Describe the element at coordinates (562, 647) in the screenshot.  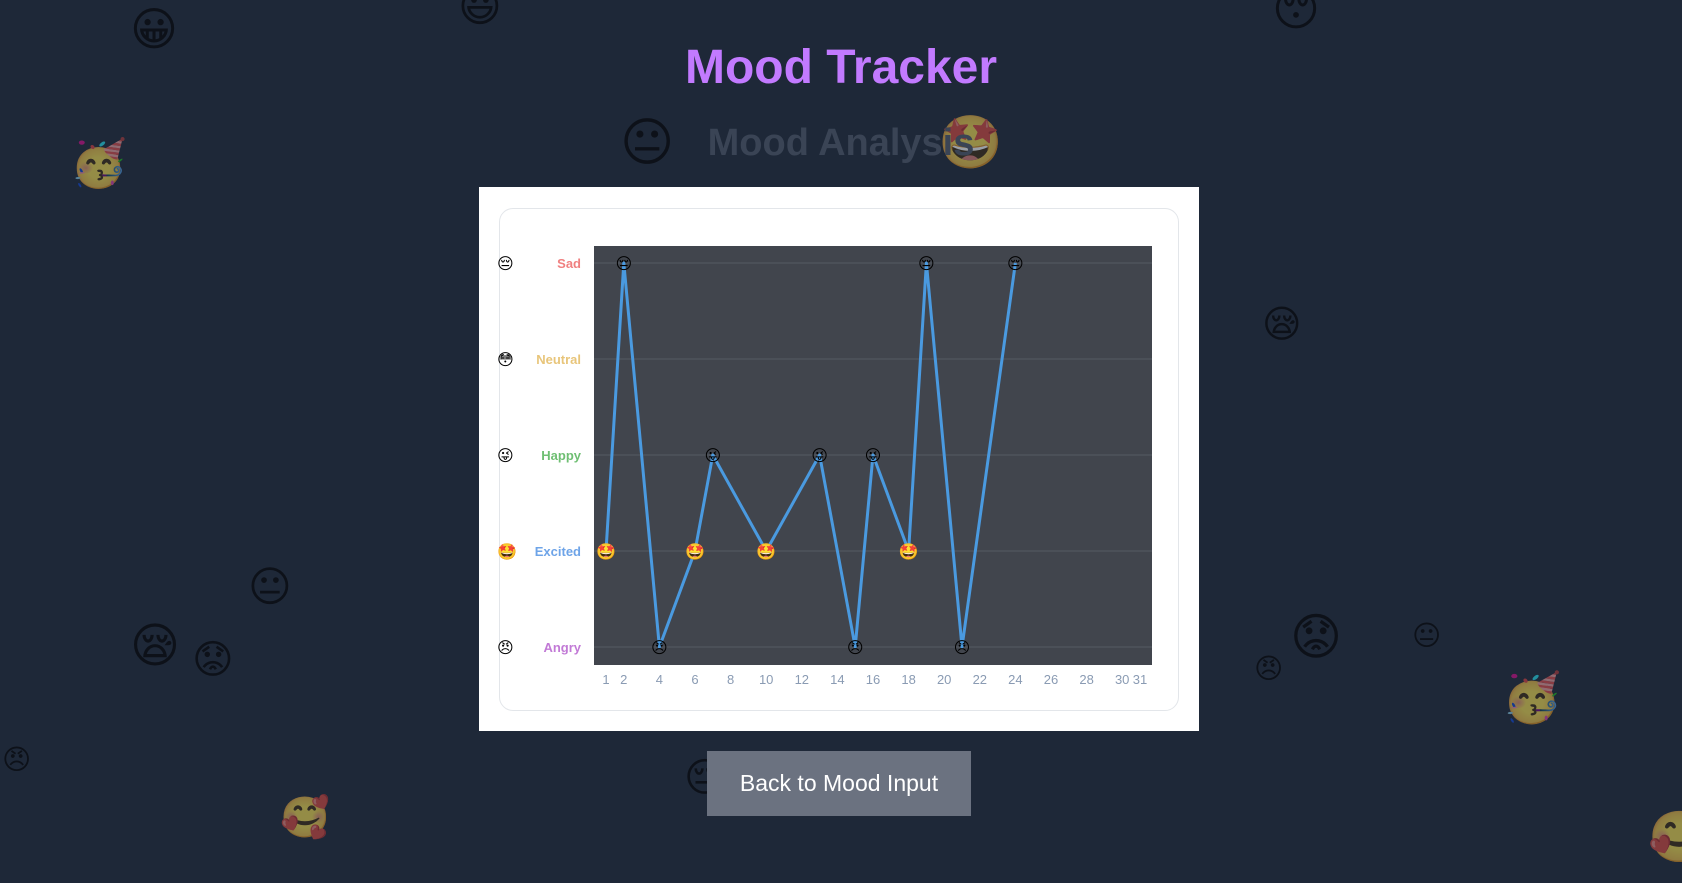
I see `y-tick-label: Angry` at that location.